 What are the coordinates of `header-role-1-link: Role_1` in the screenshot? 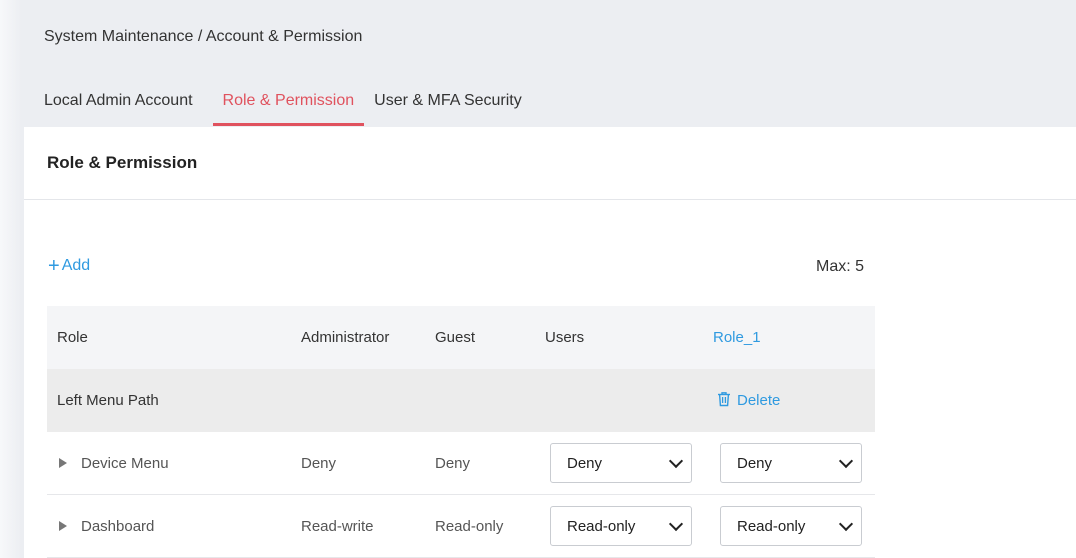 It's located at (737, 337).